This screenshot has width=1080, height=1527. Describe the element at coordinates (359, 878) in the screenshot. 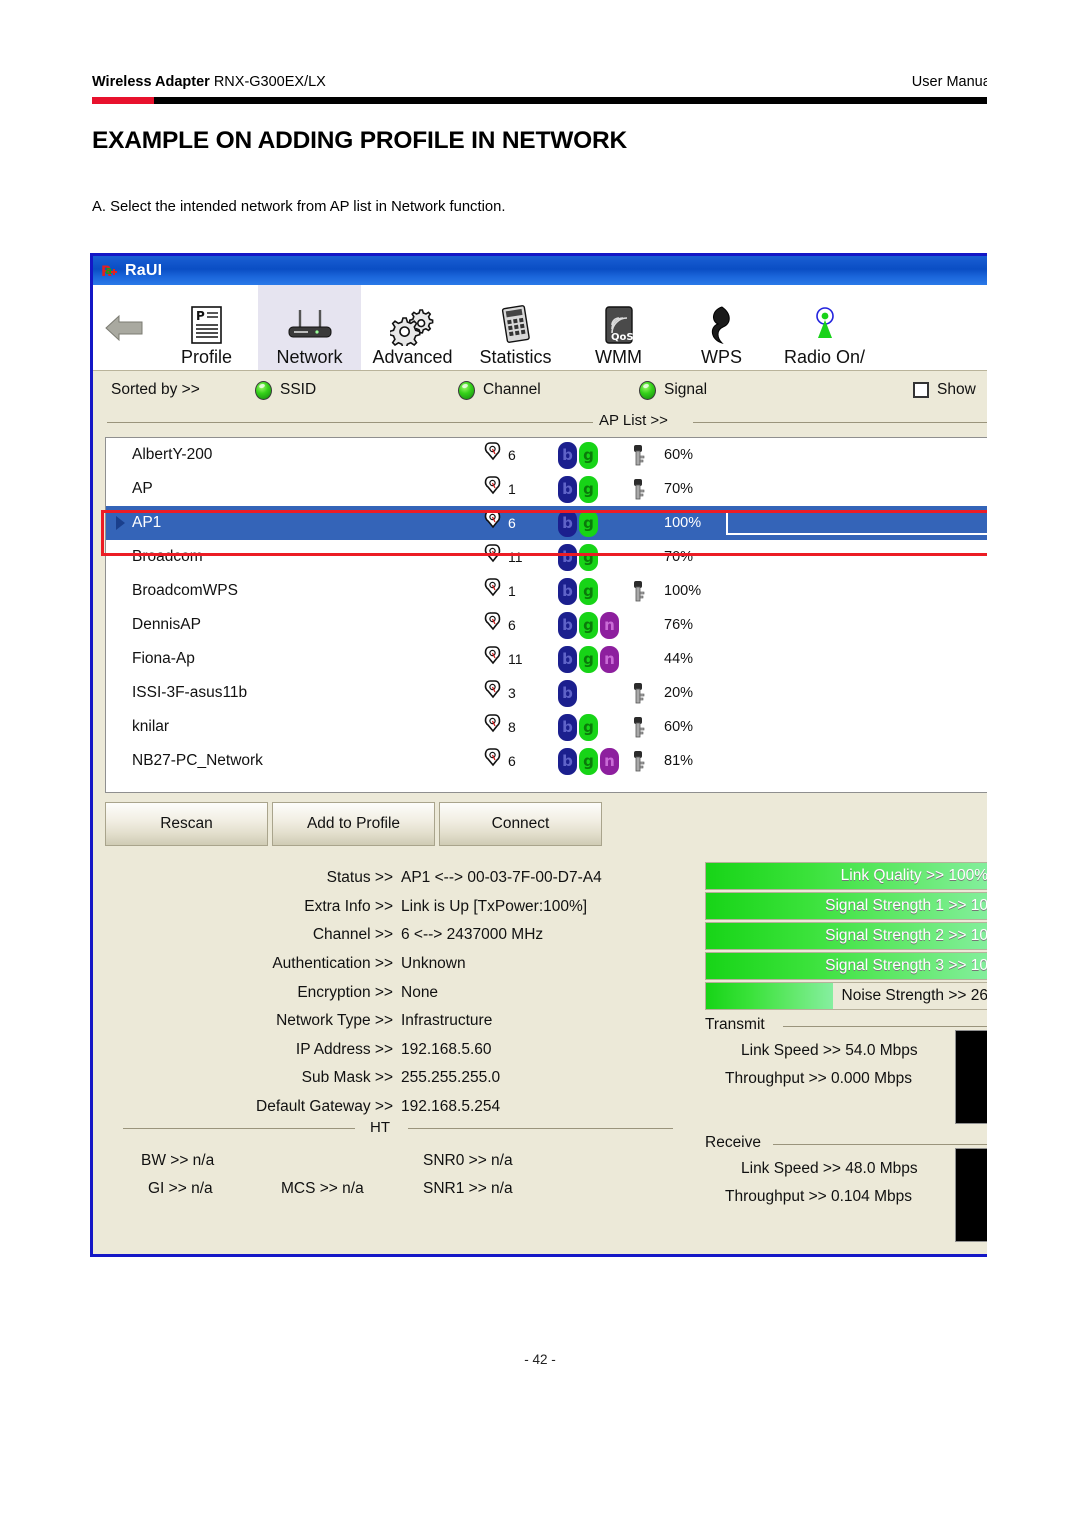

I see `status-key: Status >>` at that location.